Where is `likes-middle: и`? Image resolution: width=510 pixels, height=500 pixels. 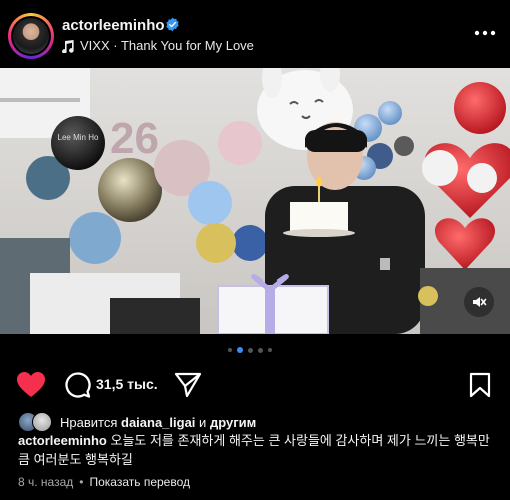 likes-middle: и is located at coordinates (203, 422).